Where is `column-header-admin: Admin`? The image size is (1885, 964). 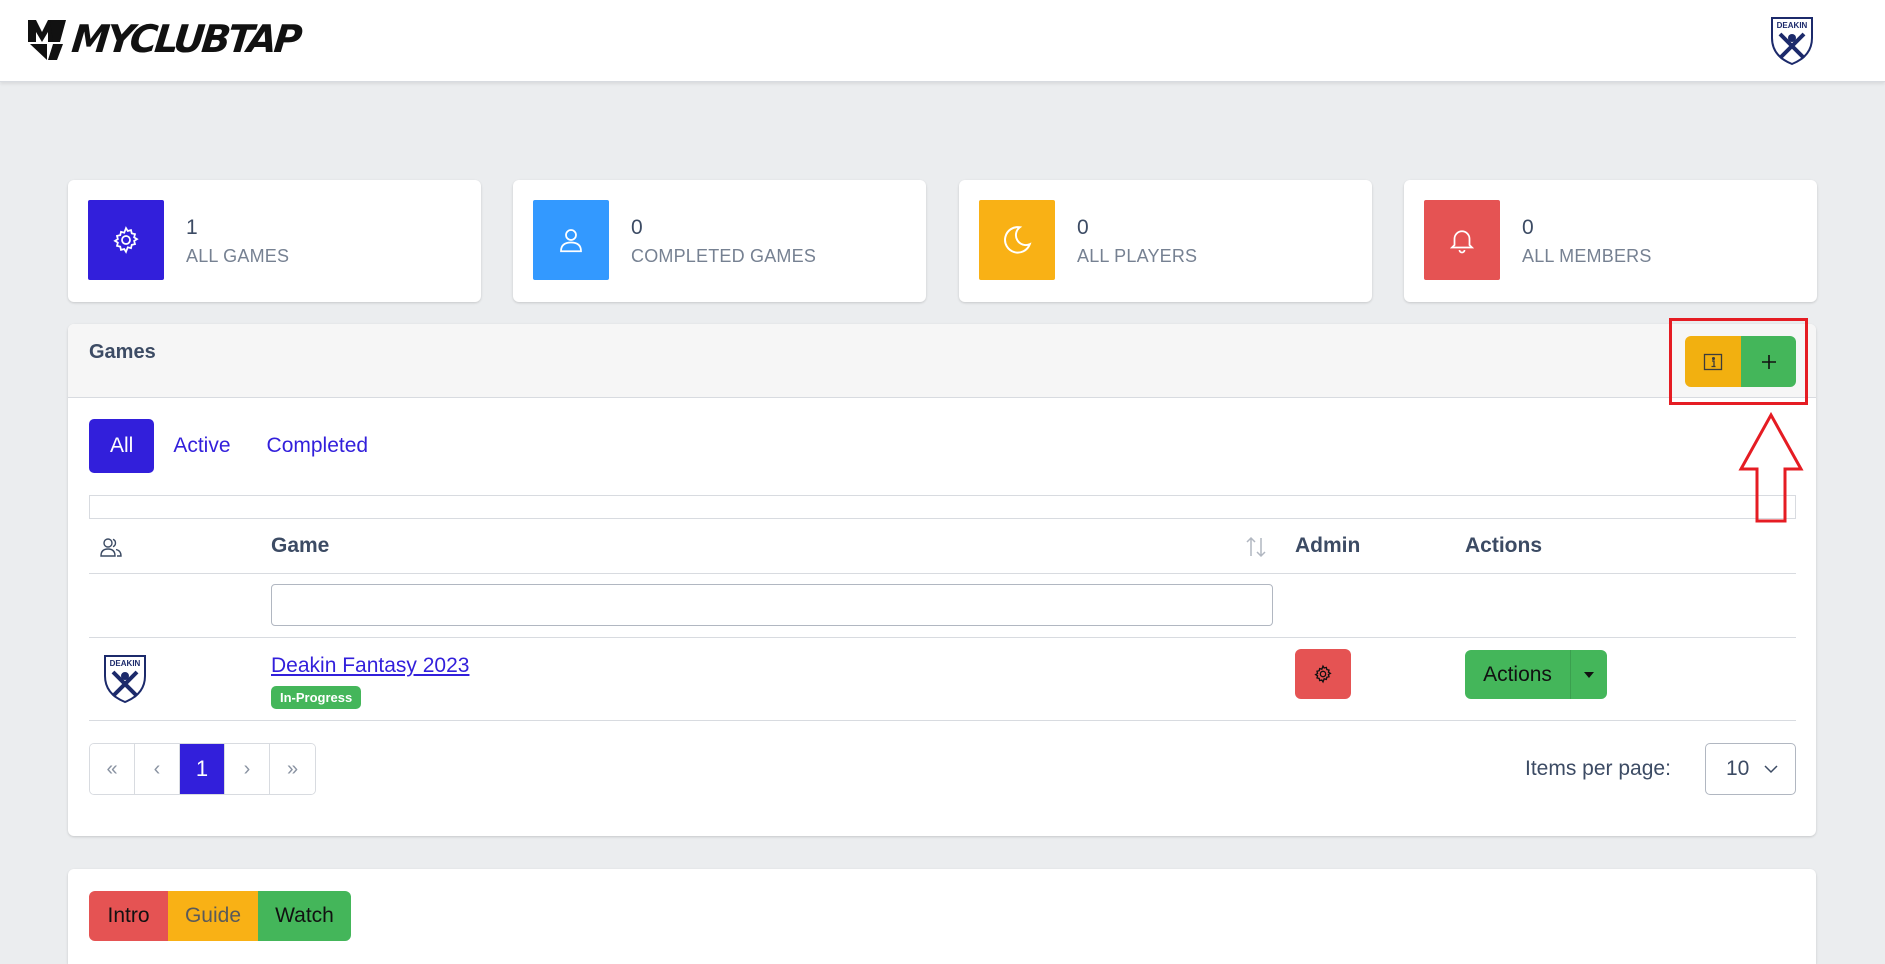
column-header-admin: Admin is located at coordinates (1328, 545).